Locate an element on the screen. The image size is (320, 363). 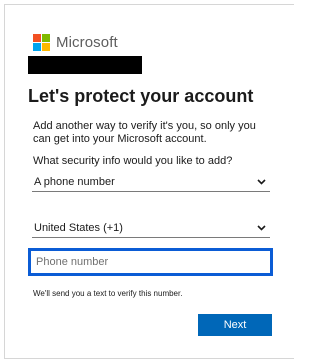
logo-square-yellow is located at coordinates (46, 47).